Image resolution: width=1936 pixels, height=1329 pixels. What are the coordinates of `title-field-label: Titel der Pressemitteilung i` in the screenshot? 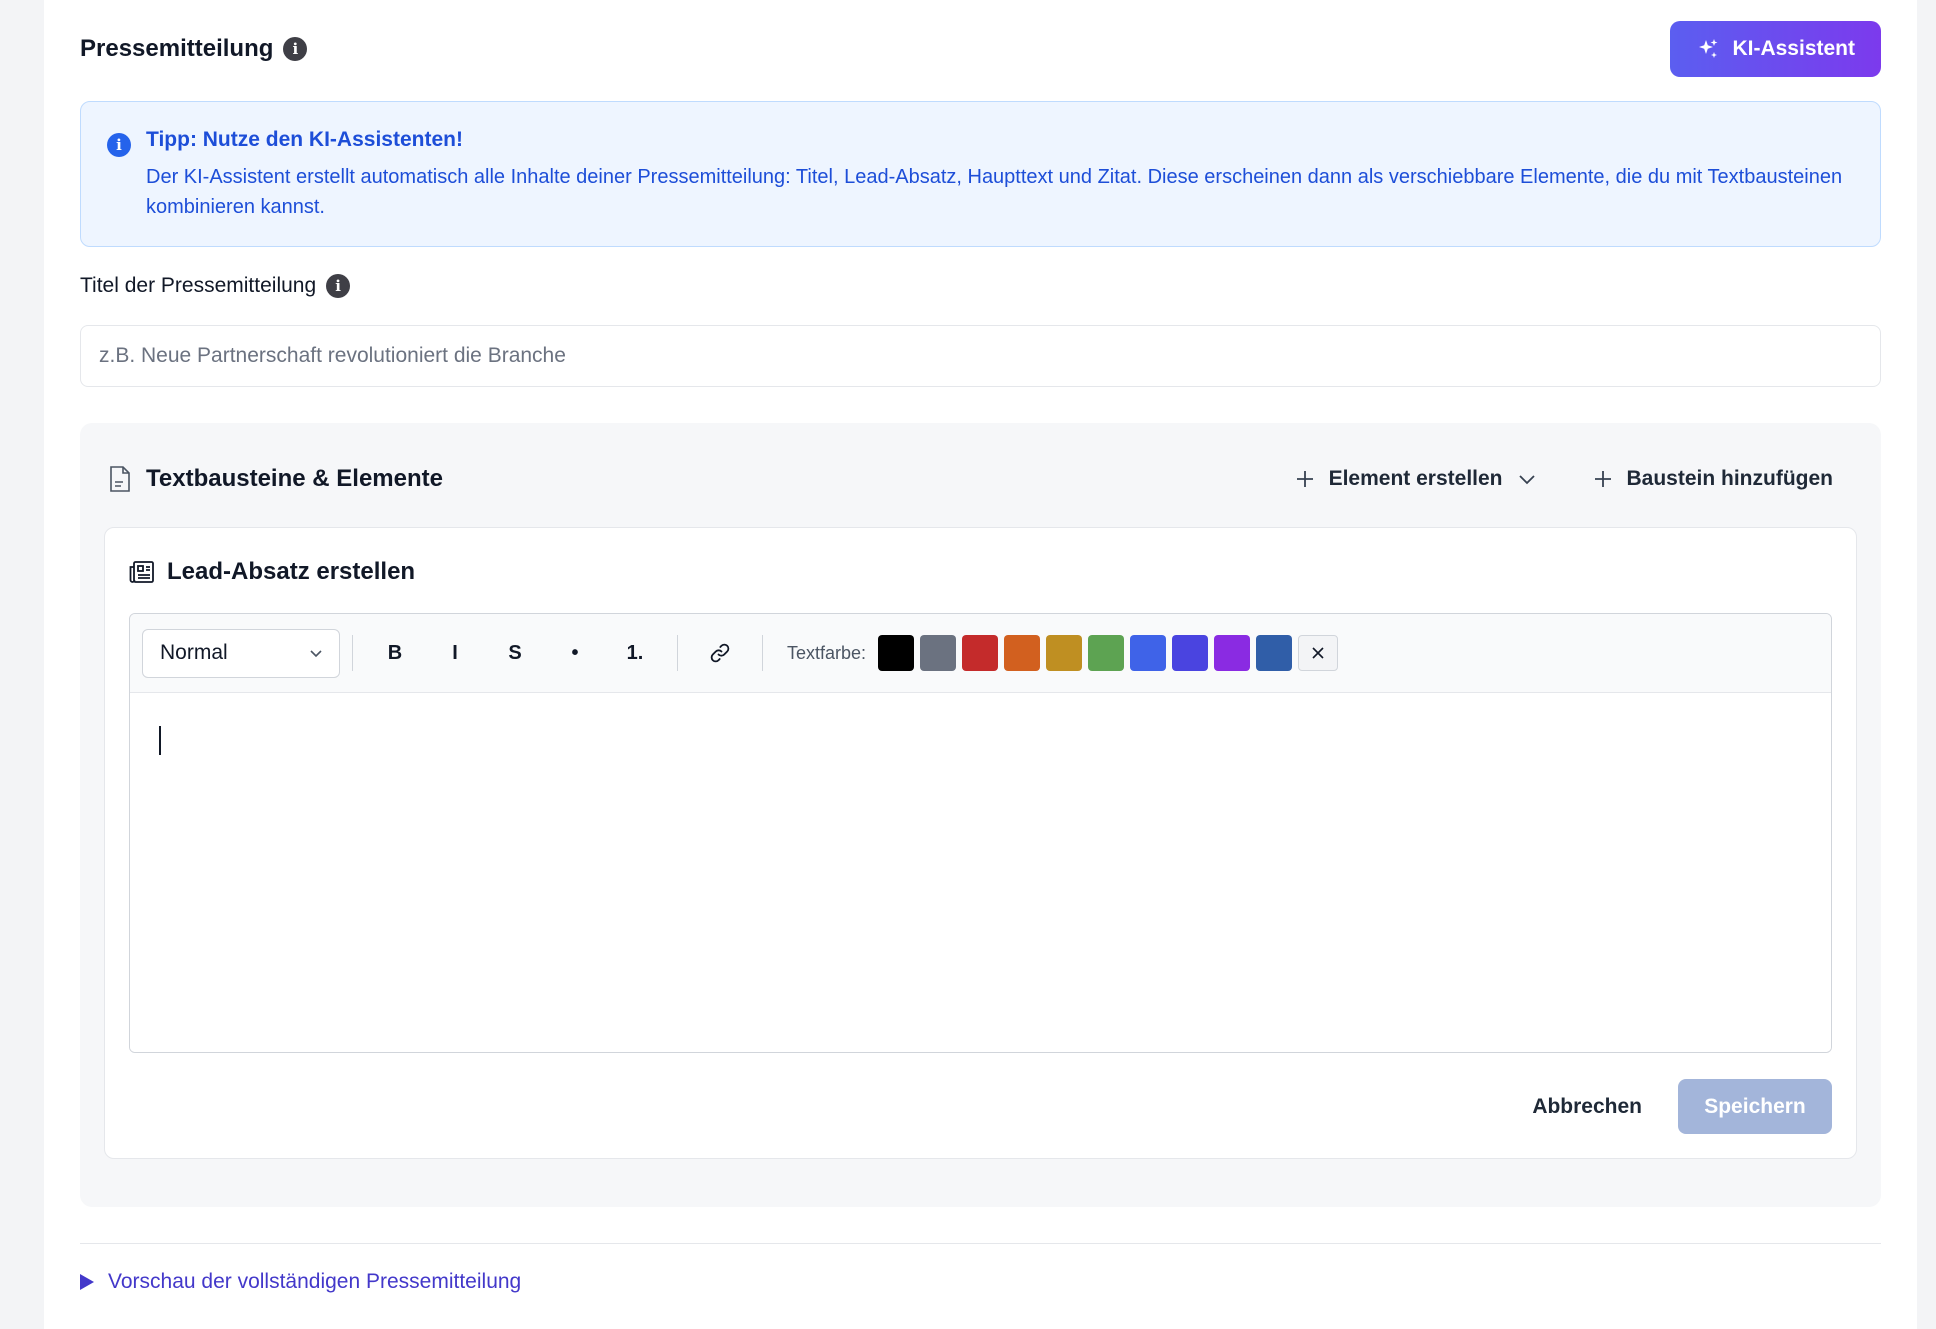 It's located at (215, 286).